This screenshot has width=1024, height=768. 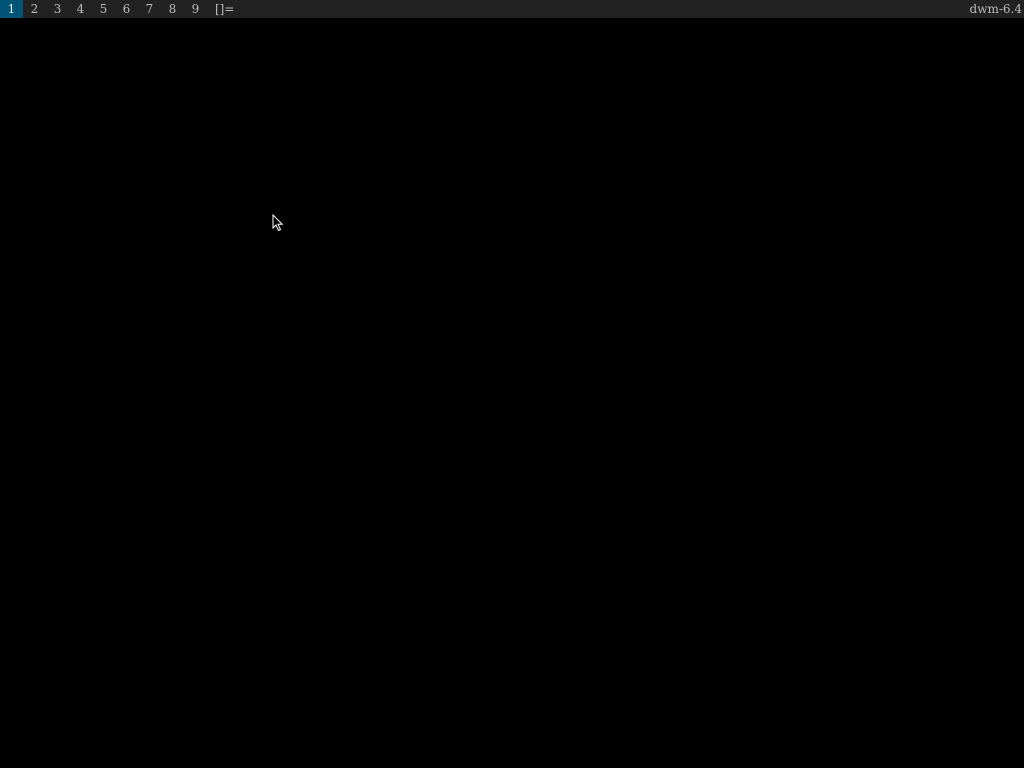 What do you see at coordinates (172, 9) in the screenshot?
I see `tag-8: 8` at bounding box center [172, 9].